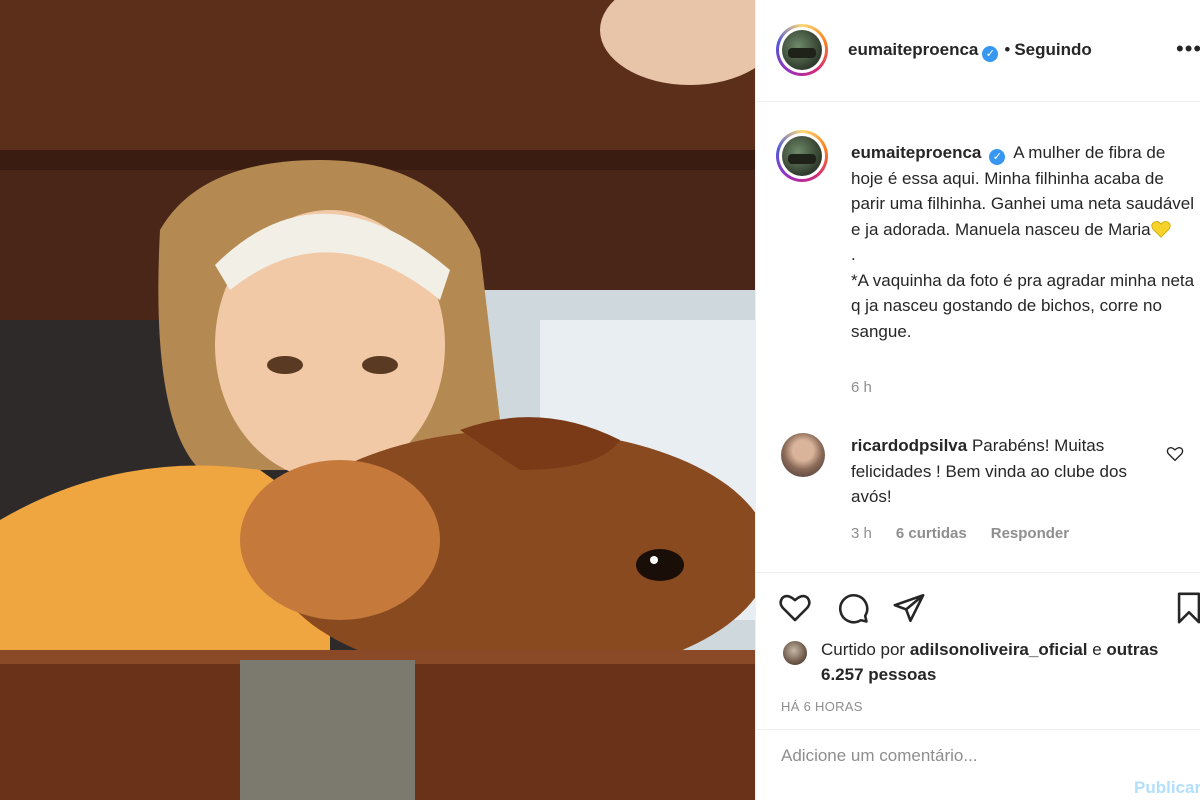 The image size is (1200, 800). I want to click on commenter-username: ricardodpsilva, so click(909, 445).